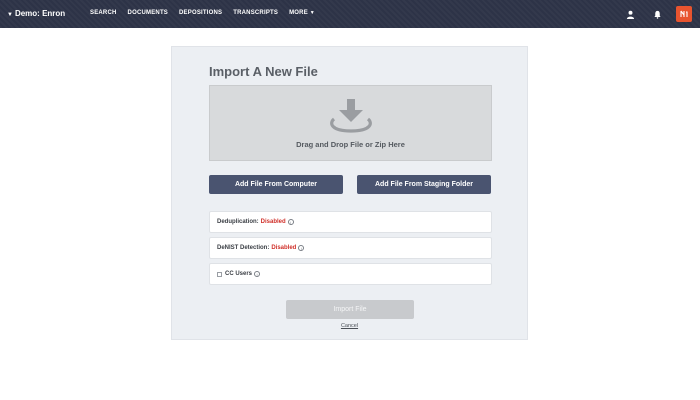 The width and height of the screenshot is (700, 400). I want to click on deduplication-status: Disabled, so click(273, 222).